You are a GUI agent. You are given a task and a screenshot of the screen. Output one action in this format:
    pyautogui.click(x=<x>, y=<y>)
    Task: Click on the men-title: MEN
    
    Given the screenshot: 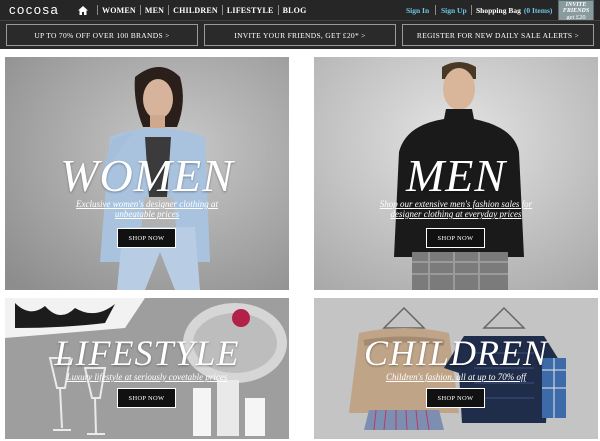 What is the action you would take?
    pyautogui.click(x=456, y=175)
    